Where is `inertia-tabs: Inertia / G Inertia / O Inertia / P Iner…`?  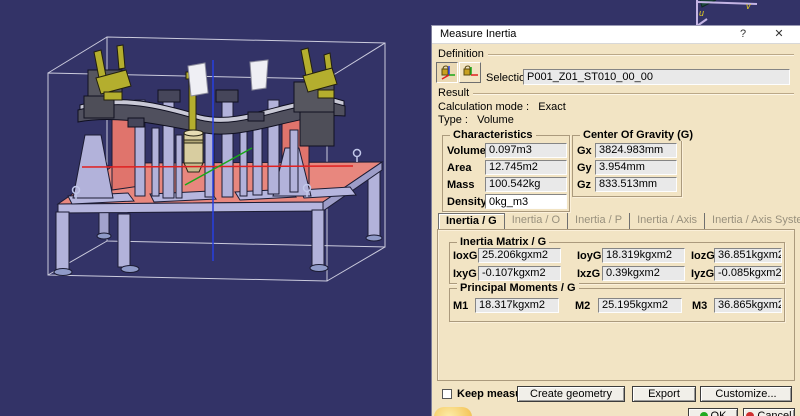
inertia-tabs: Inertia / G Inertia / O Inertia / P Iner… is located at coordinates (619, 221).